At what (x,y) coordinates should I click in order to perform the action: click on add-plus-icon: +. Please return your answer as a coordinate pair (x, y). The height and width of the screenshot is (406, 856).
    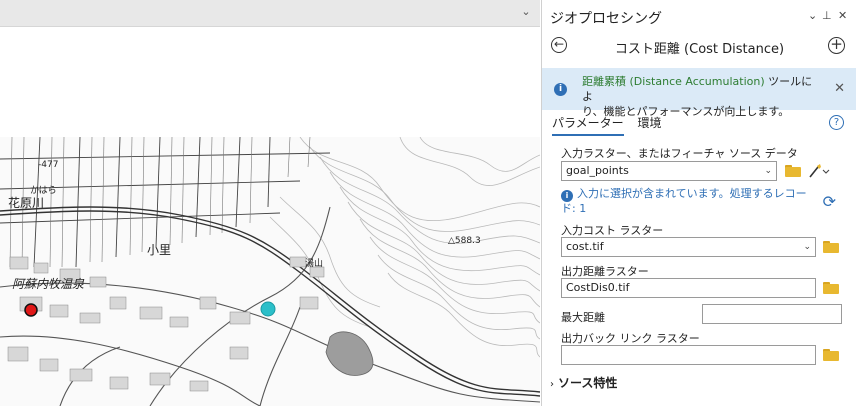
    Looking at the image, I should click on (836, 45).